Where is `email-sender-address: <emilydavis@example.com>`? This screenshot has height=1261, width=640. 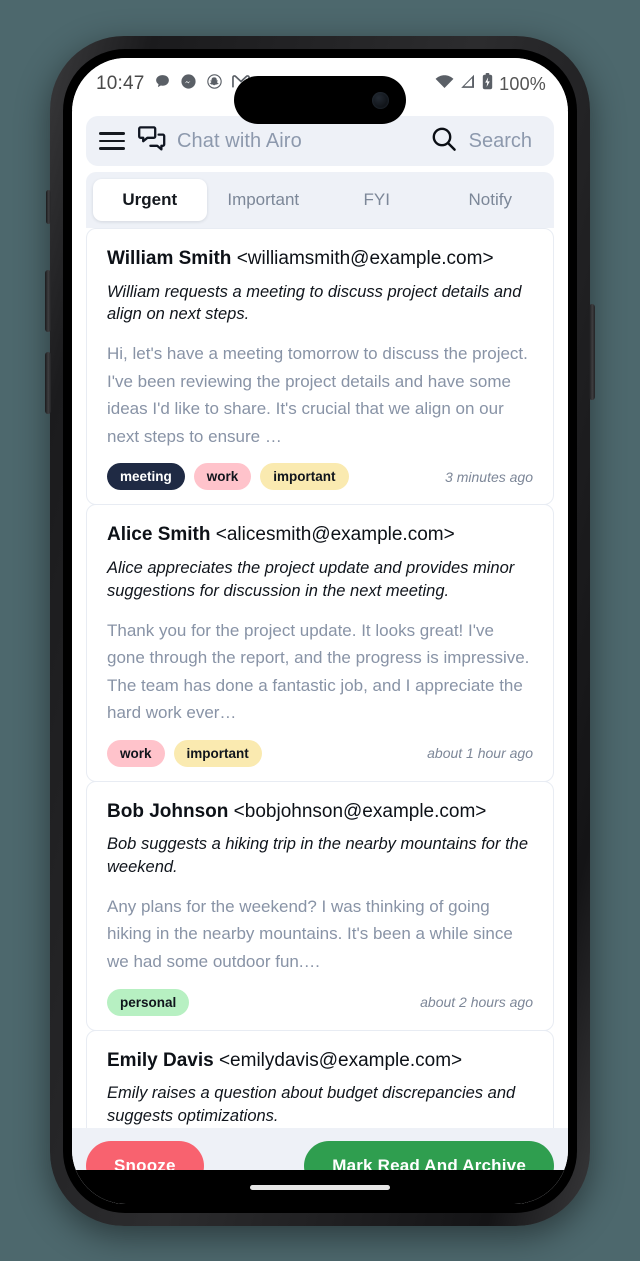
email-sender-address: <emilydavis@example.com> is located at coordinates (340, 1060).